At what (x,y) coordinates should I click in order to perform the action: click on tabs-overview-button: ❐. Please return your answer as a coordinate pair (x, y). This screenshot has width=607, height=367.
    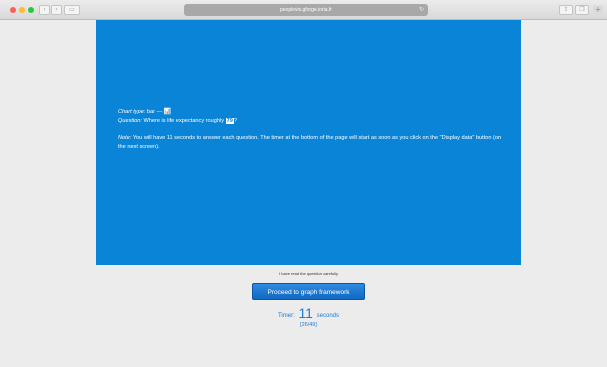
    Looking at the image, I should click on (582, 10).